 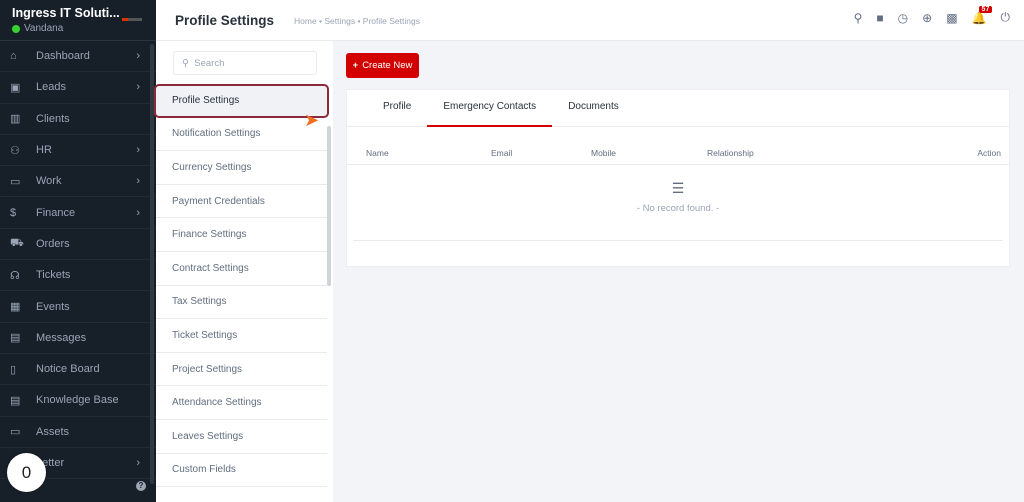 What do you see at coordinates (951, 18) in the screenshot?
I see `gift-icon: ▩` at bounding box center [951, 18].